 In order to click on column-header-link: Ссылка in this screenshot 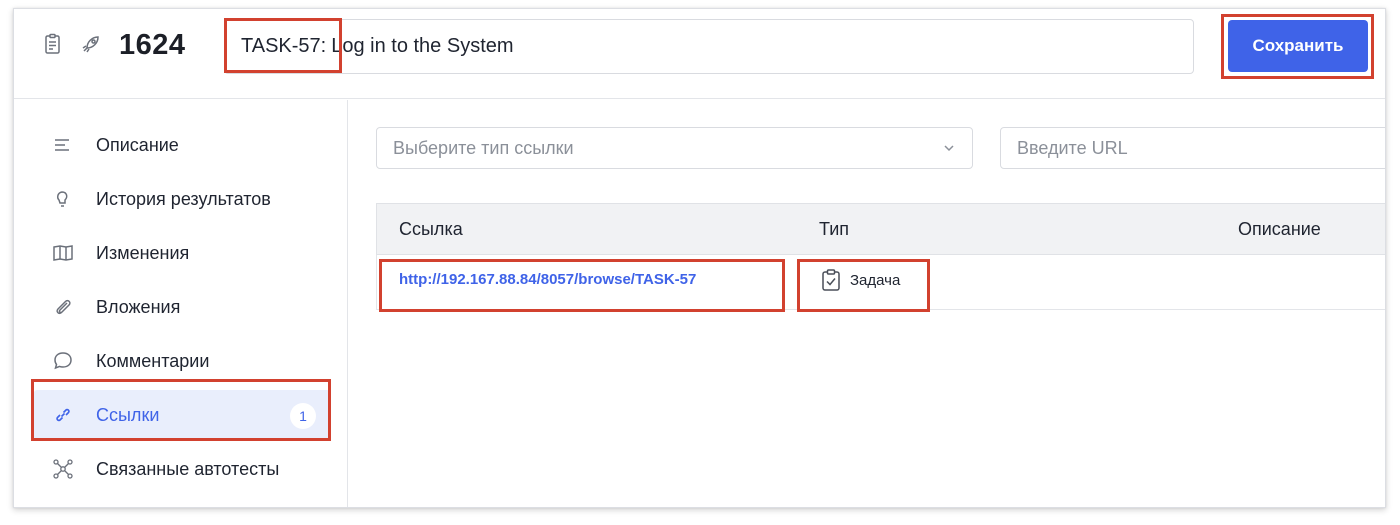, I will do `click(431, 229)`.